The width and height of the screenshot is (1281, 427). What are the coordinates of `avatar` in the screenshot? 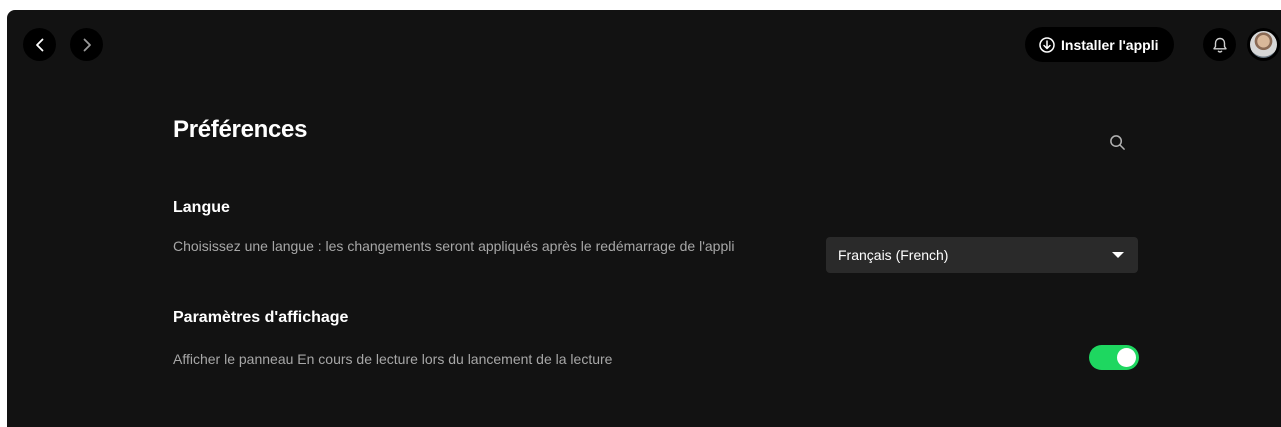 It's located at (1263, 44).